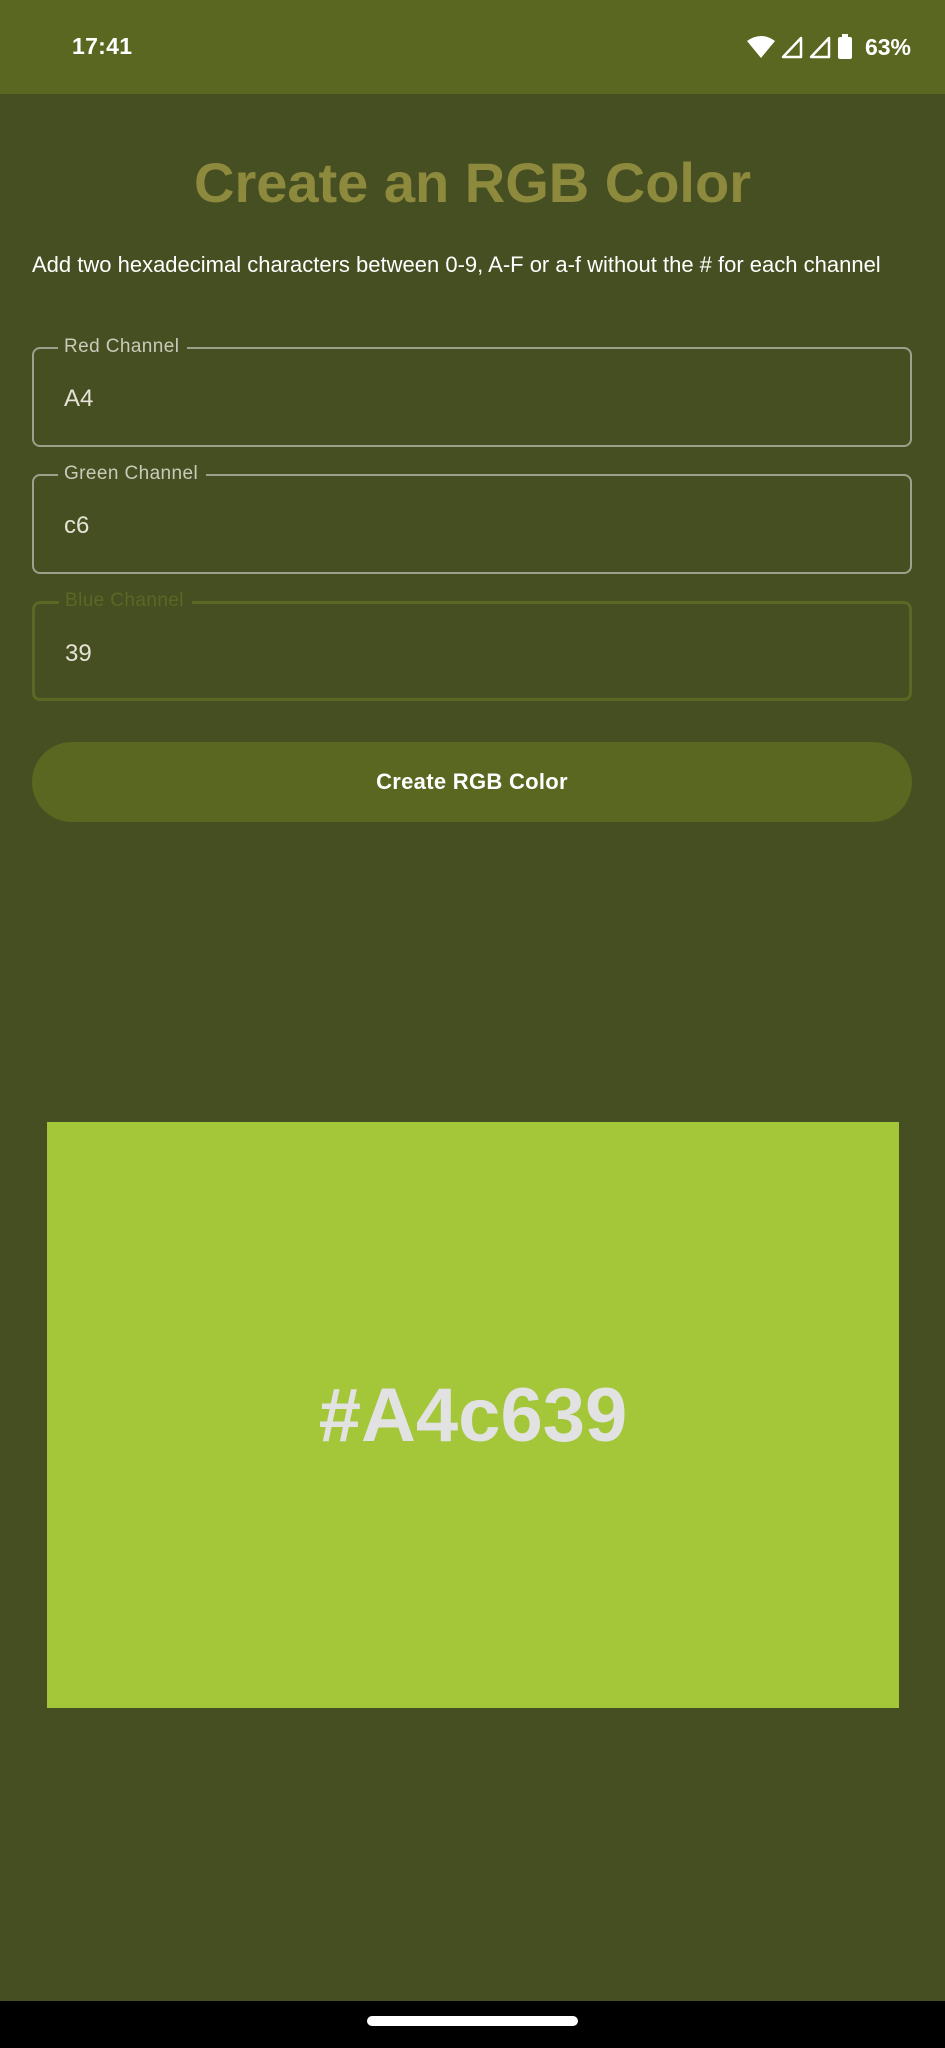 The height and width of the screenshot is (2048, 945). Describe the element at coordinates (760, 47) in the screenshot. I see `wifi-icon` at that location.